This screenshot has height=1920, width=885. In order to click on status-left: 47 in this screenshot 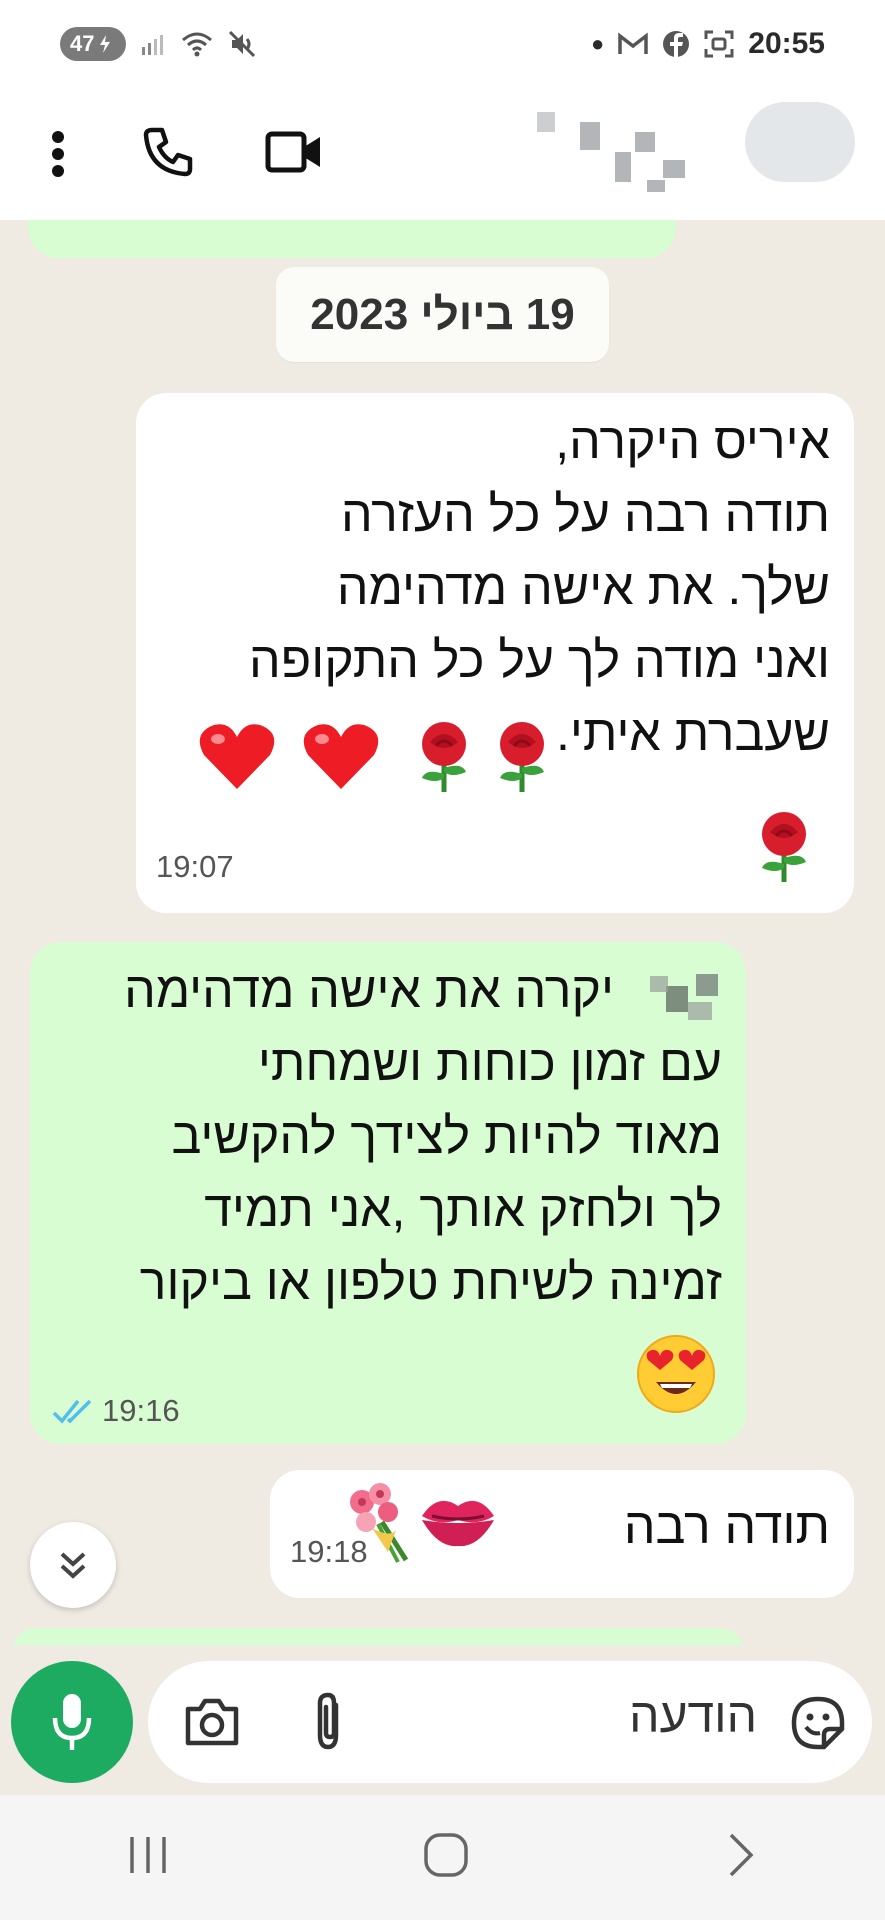, I will do `click(158, 44)`.